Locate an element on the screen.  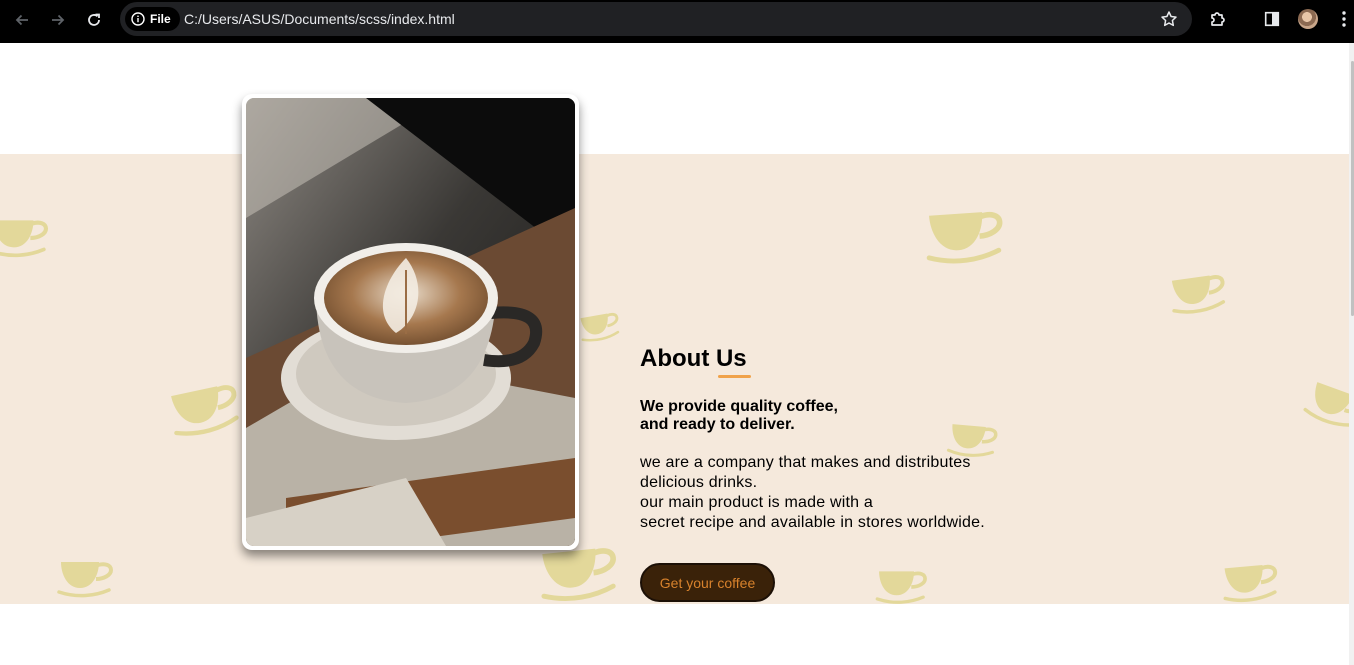
page-scrollbar is located at coordinates (1351, 354).